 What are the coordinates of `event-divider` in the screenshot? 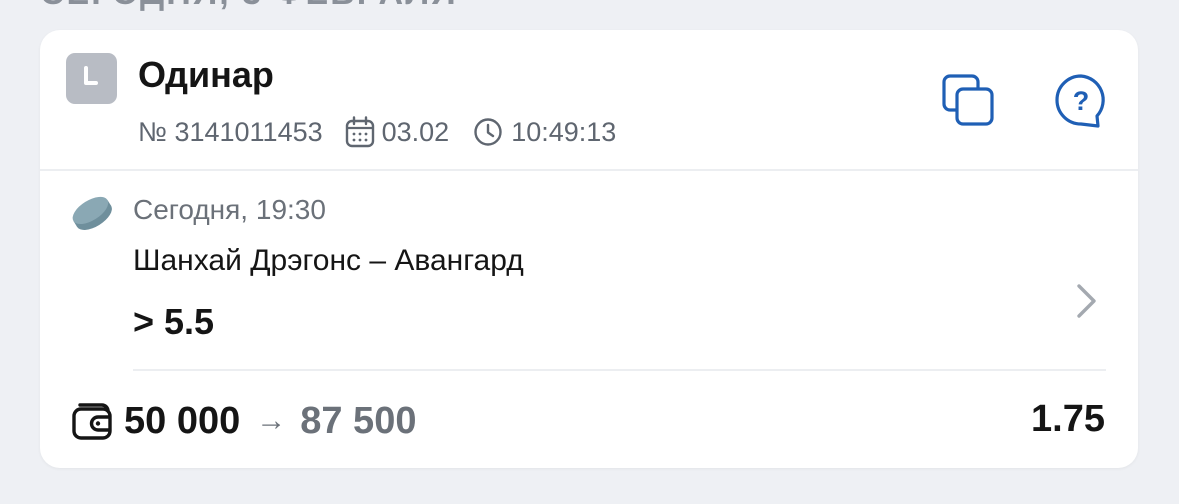 It's located at (619, 370).